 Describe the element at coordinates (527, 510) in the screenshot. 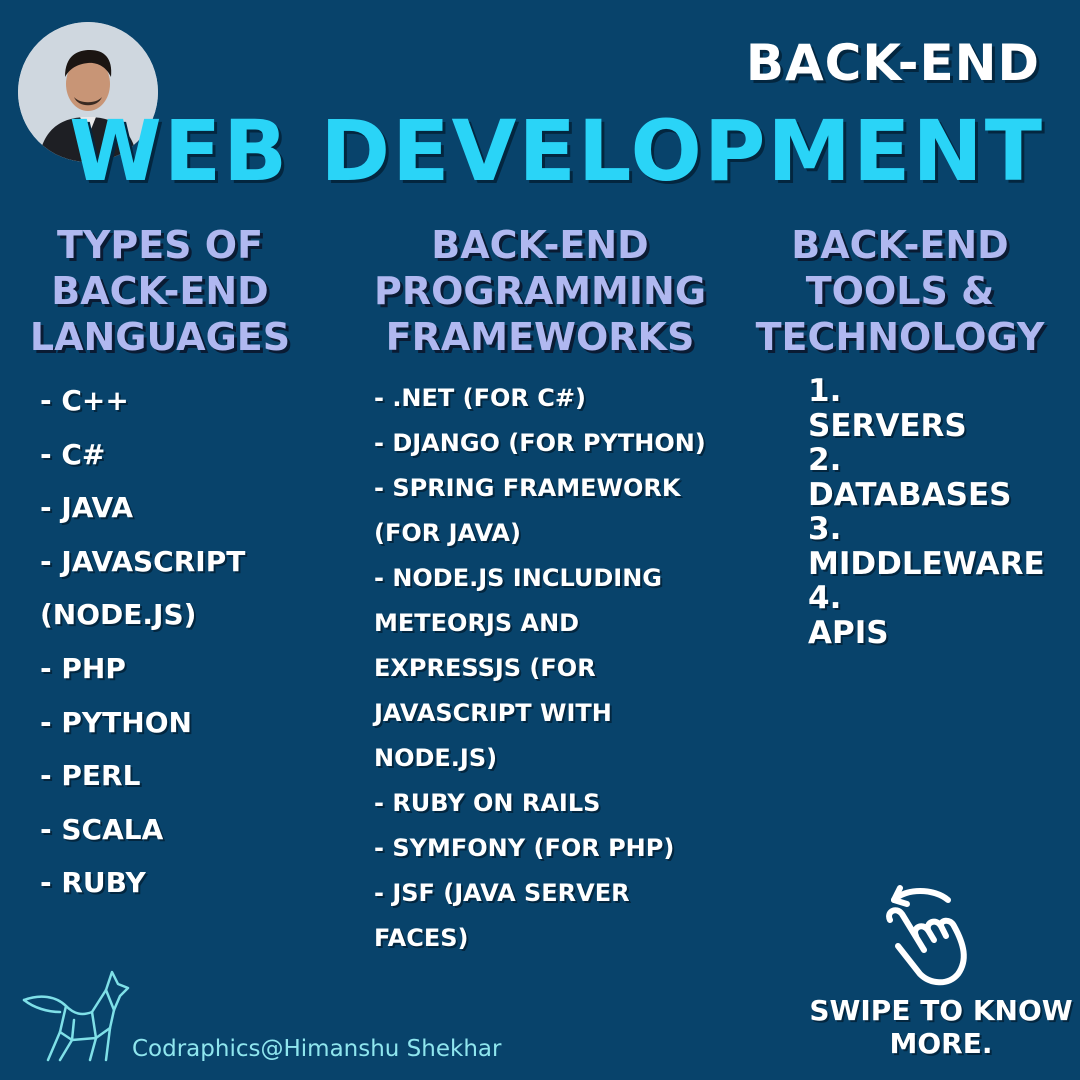

I see `list-item: - SPRING FRAMEWORK (FOR JAVA)` at that location.